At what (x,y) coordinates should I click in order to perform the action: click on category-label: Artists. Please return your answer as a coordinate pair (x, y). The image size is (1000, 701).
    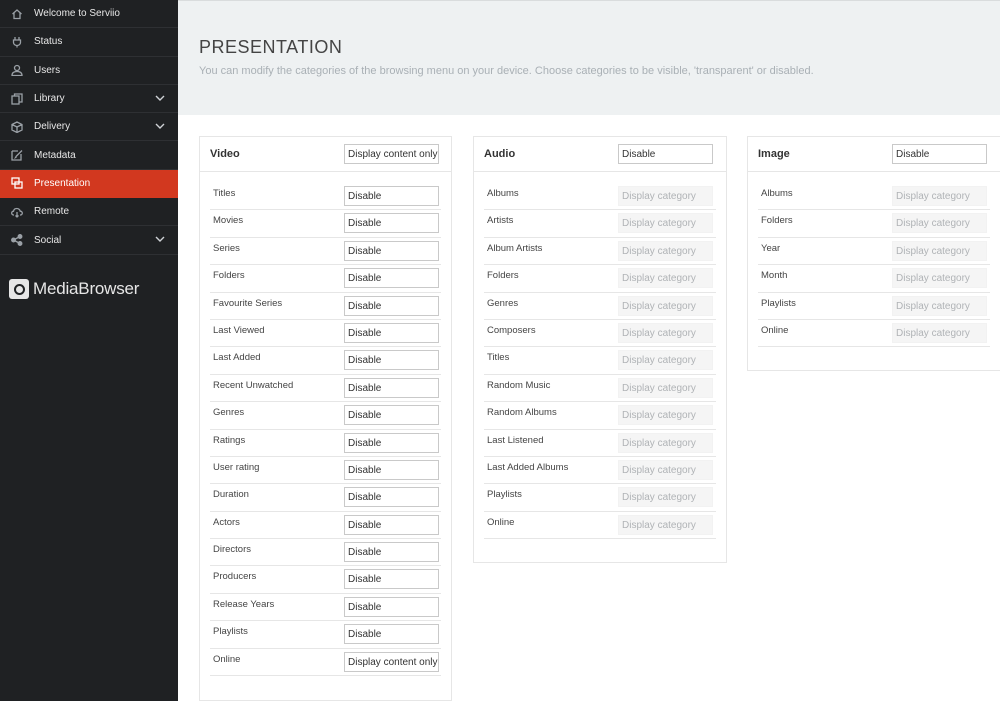
    Looking at the image, I should click on (500, 221).